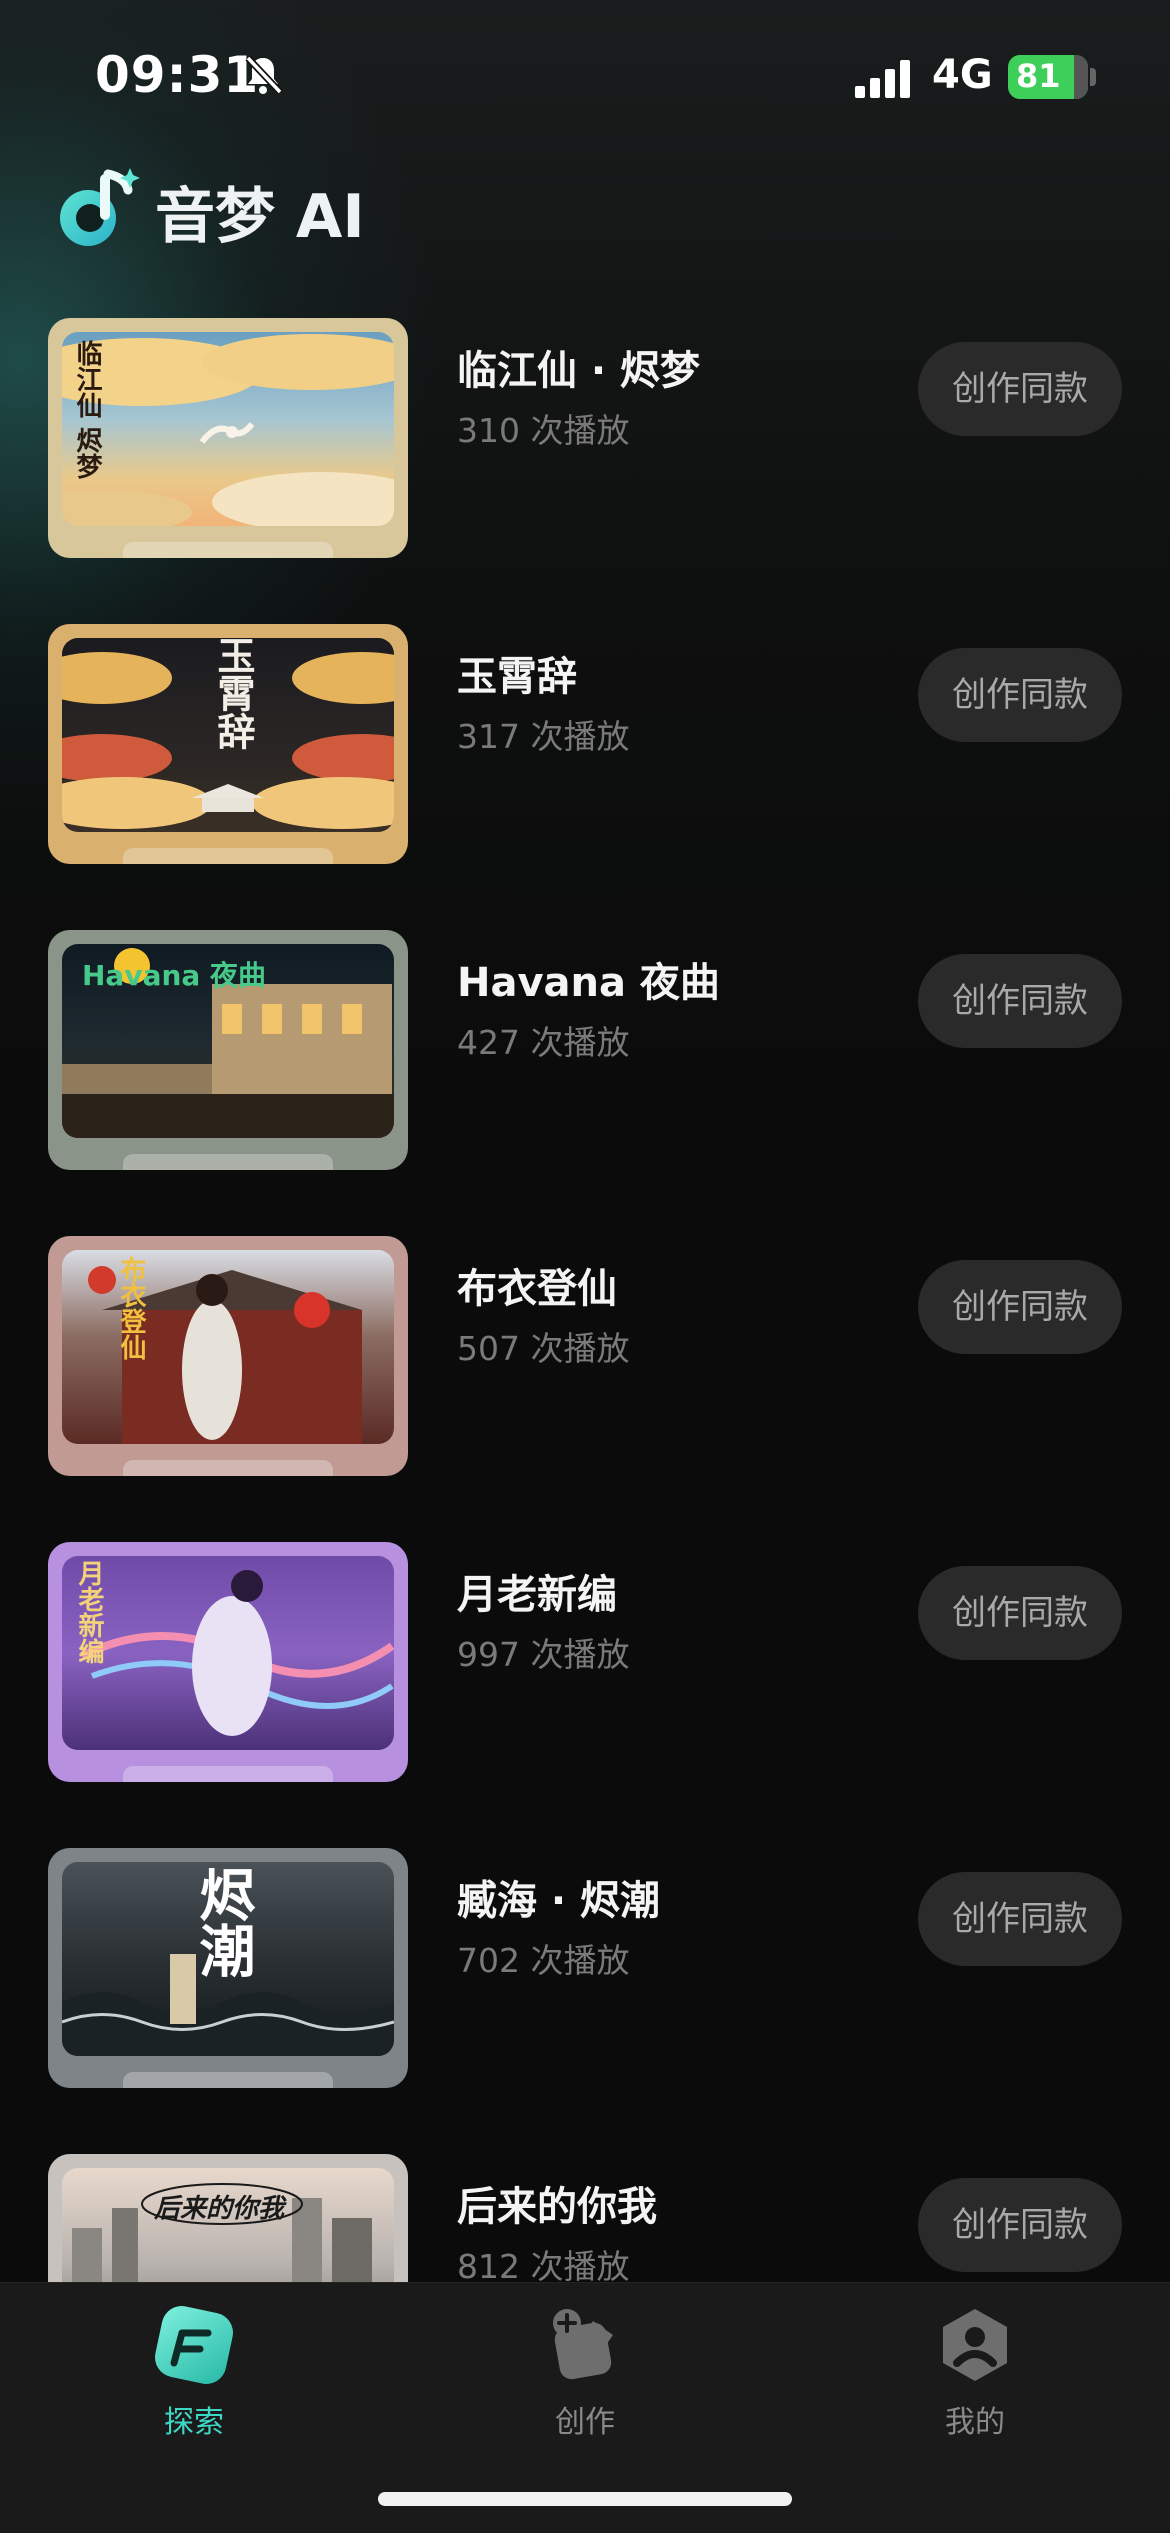  I want to click on tab-label: 探索, so click(194, 2422).